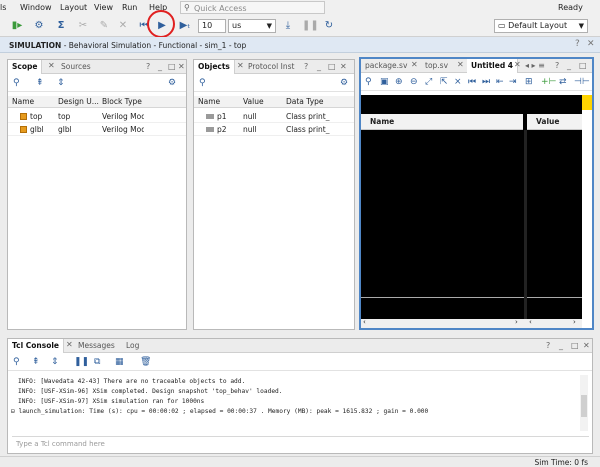 The width and height of the screenshot is (600, 467). I want to click on column-splitter, so click(525, 229).